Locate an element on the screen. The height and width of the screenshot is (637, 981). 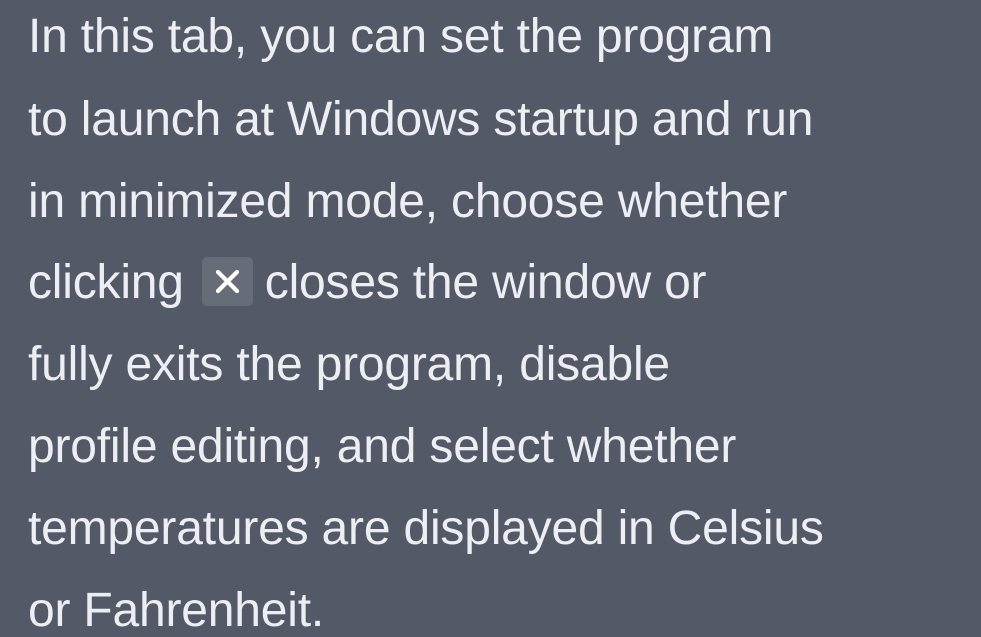
tooltip-text-line-4-start: clicking is located at coordinates (106, 282).